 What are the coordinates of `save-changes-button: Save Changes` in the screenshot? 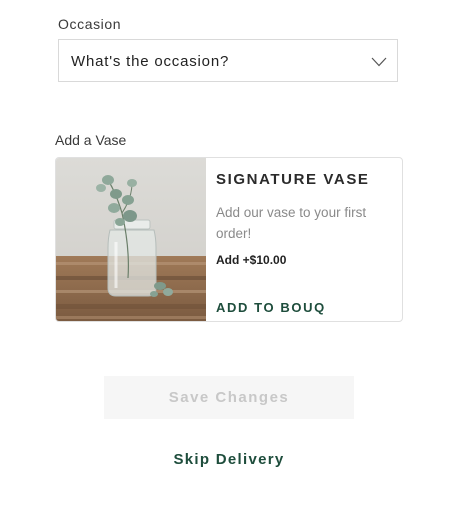 It's located at (229, 397).